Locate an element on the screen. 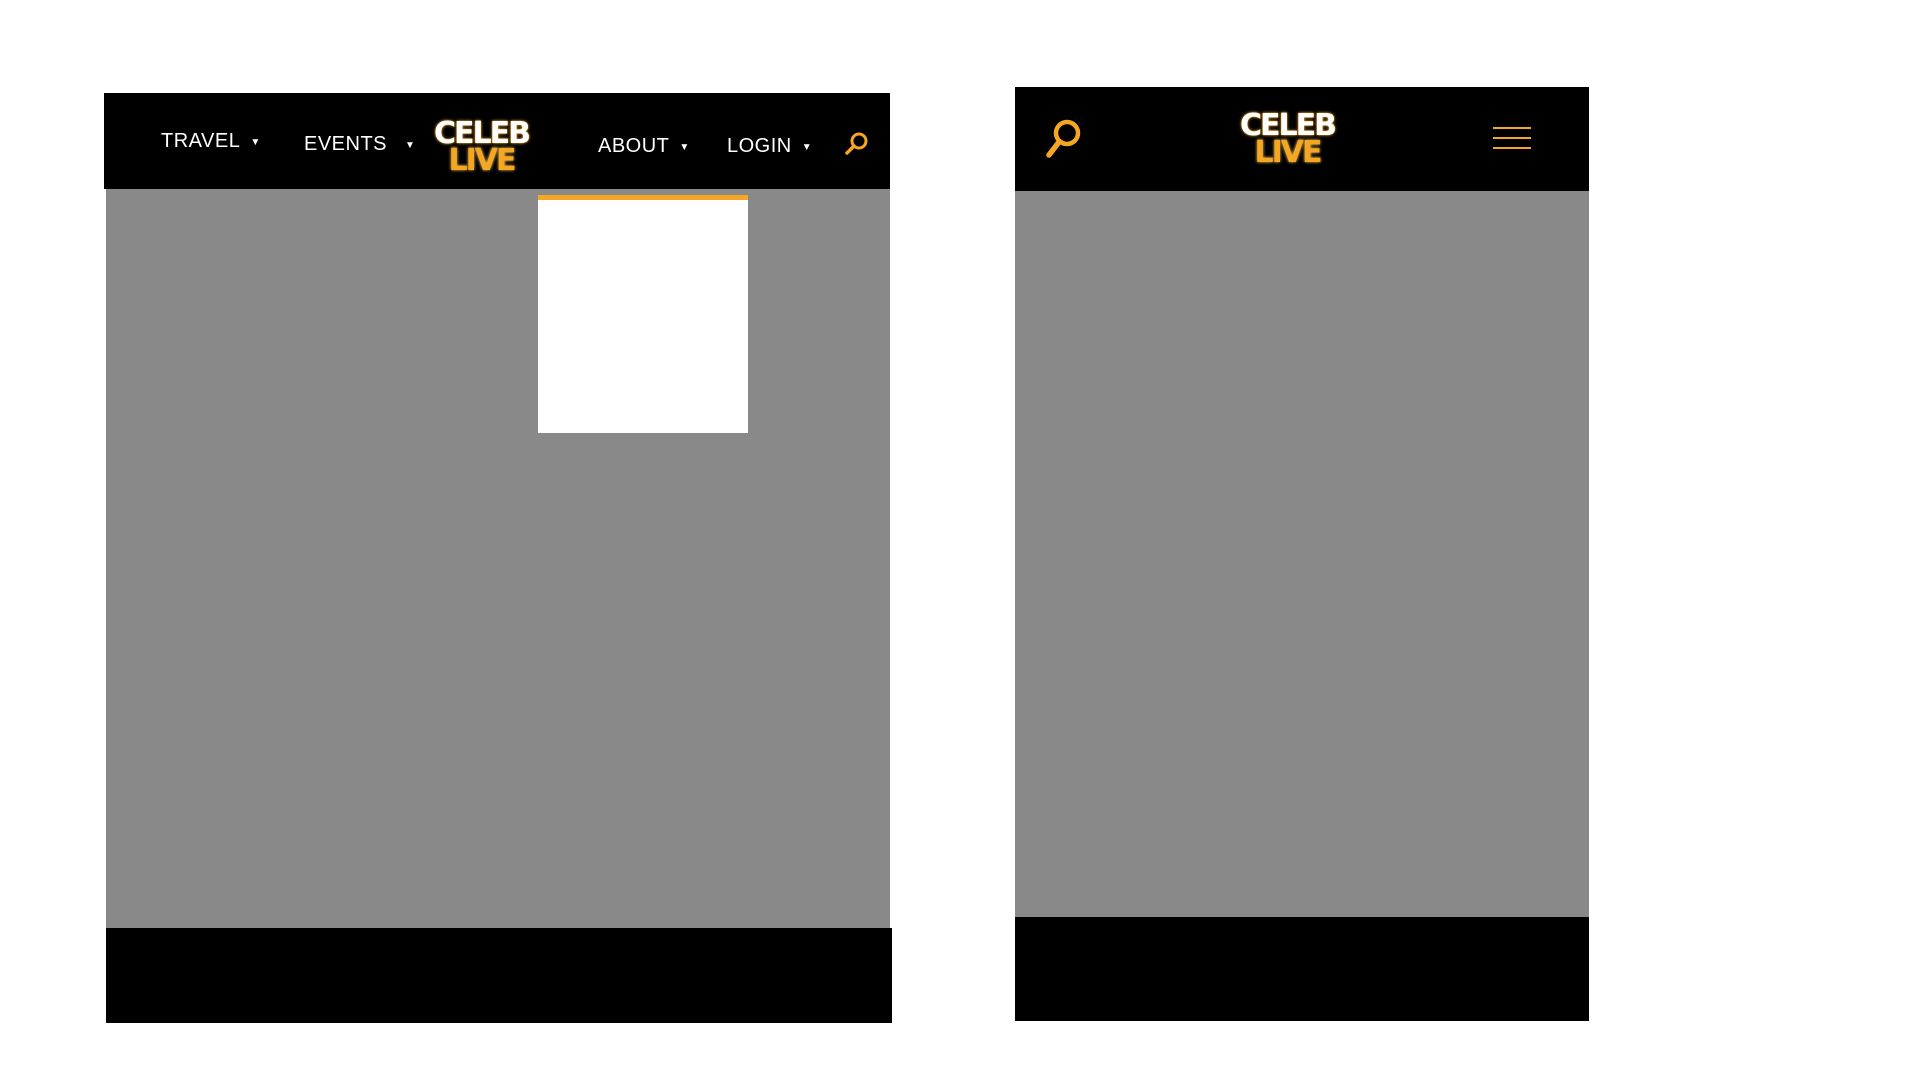 The width and height of the screenshot is (1920, 1080). nav-travel-label: TRAVEL is located at coordinates (201, 140).